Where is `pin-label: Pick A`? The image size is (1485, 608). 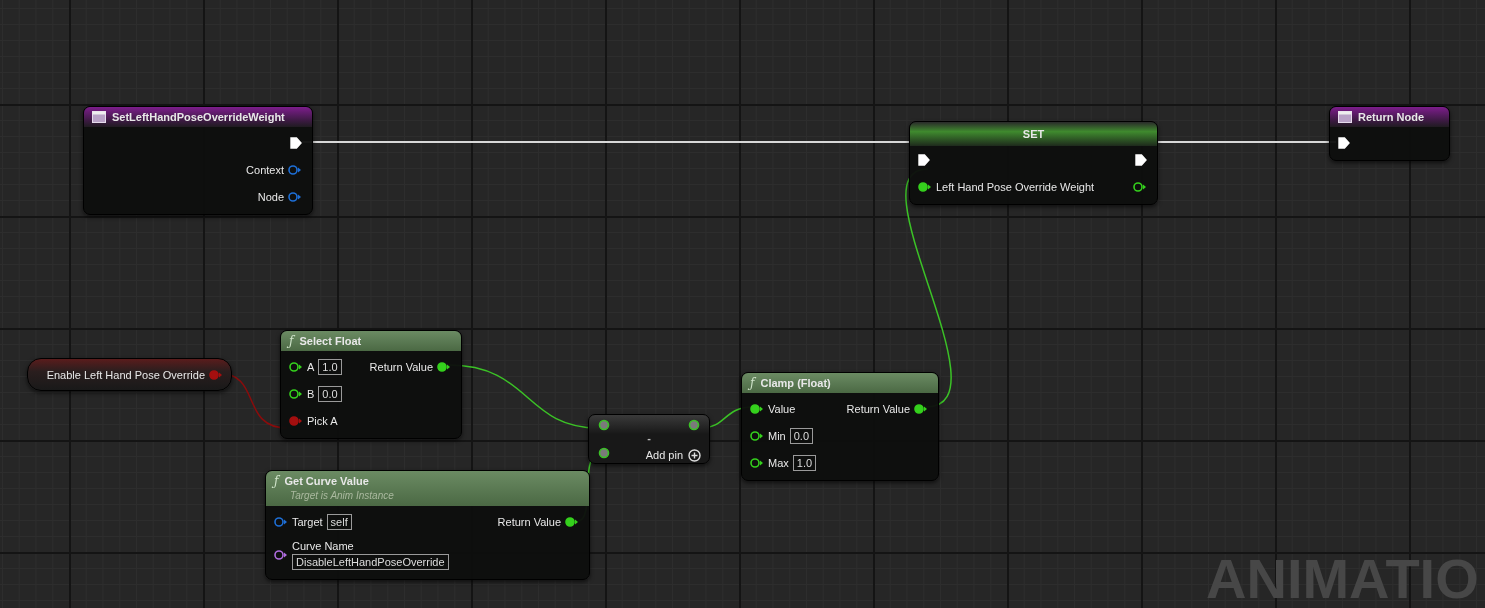
pin-label: Pick A is located at coordinates (322, 420).